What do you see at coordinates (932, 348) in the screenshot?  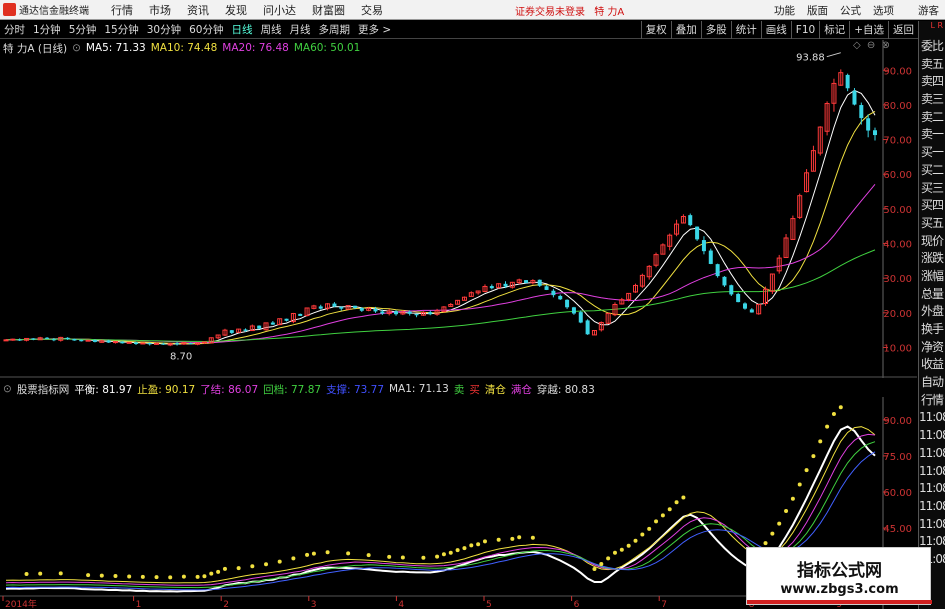 I see `side-item: 净资` at bounding box center [932, 348].